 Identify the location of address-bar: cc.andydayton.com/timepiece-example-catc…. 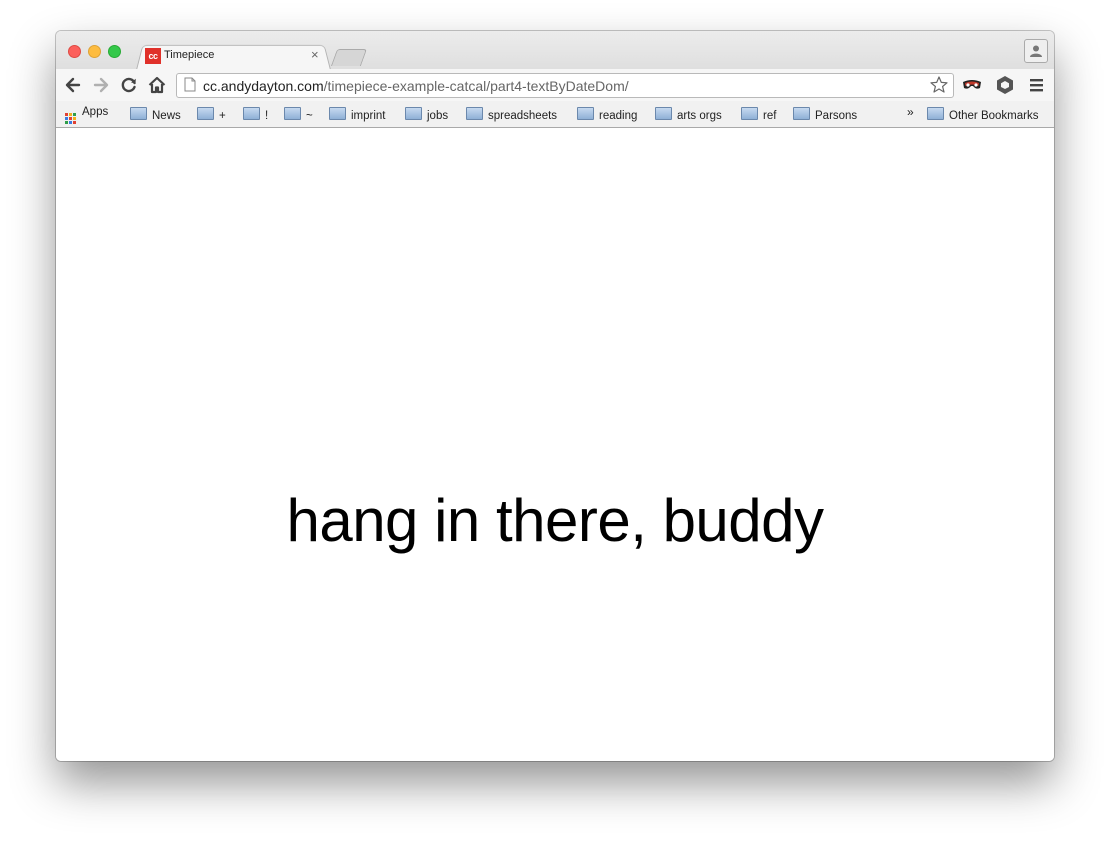
(565, 85).